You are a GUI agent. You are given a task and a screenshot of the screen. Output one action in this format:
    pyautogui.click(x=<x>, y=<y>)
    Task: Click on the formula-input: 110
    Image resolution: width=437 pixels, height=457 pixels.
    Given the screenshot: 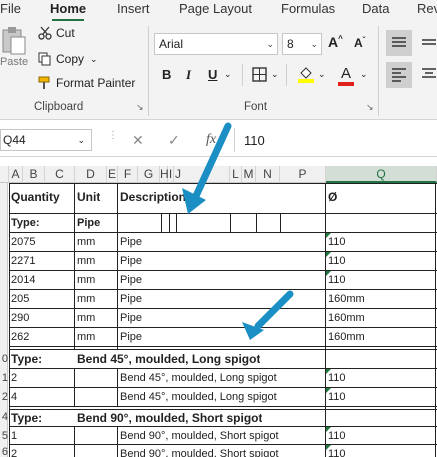 What is the action you would take?
    pyautogui.click(x=254, y=140)
    